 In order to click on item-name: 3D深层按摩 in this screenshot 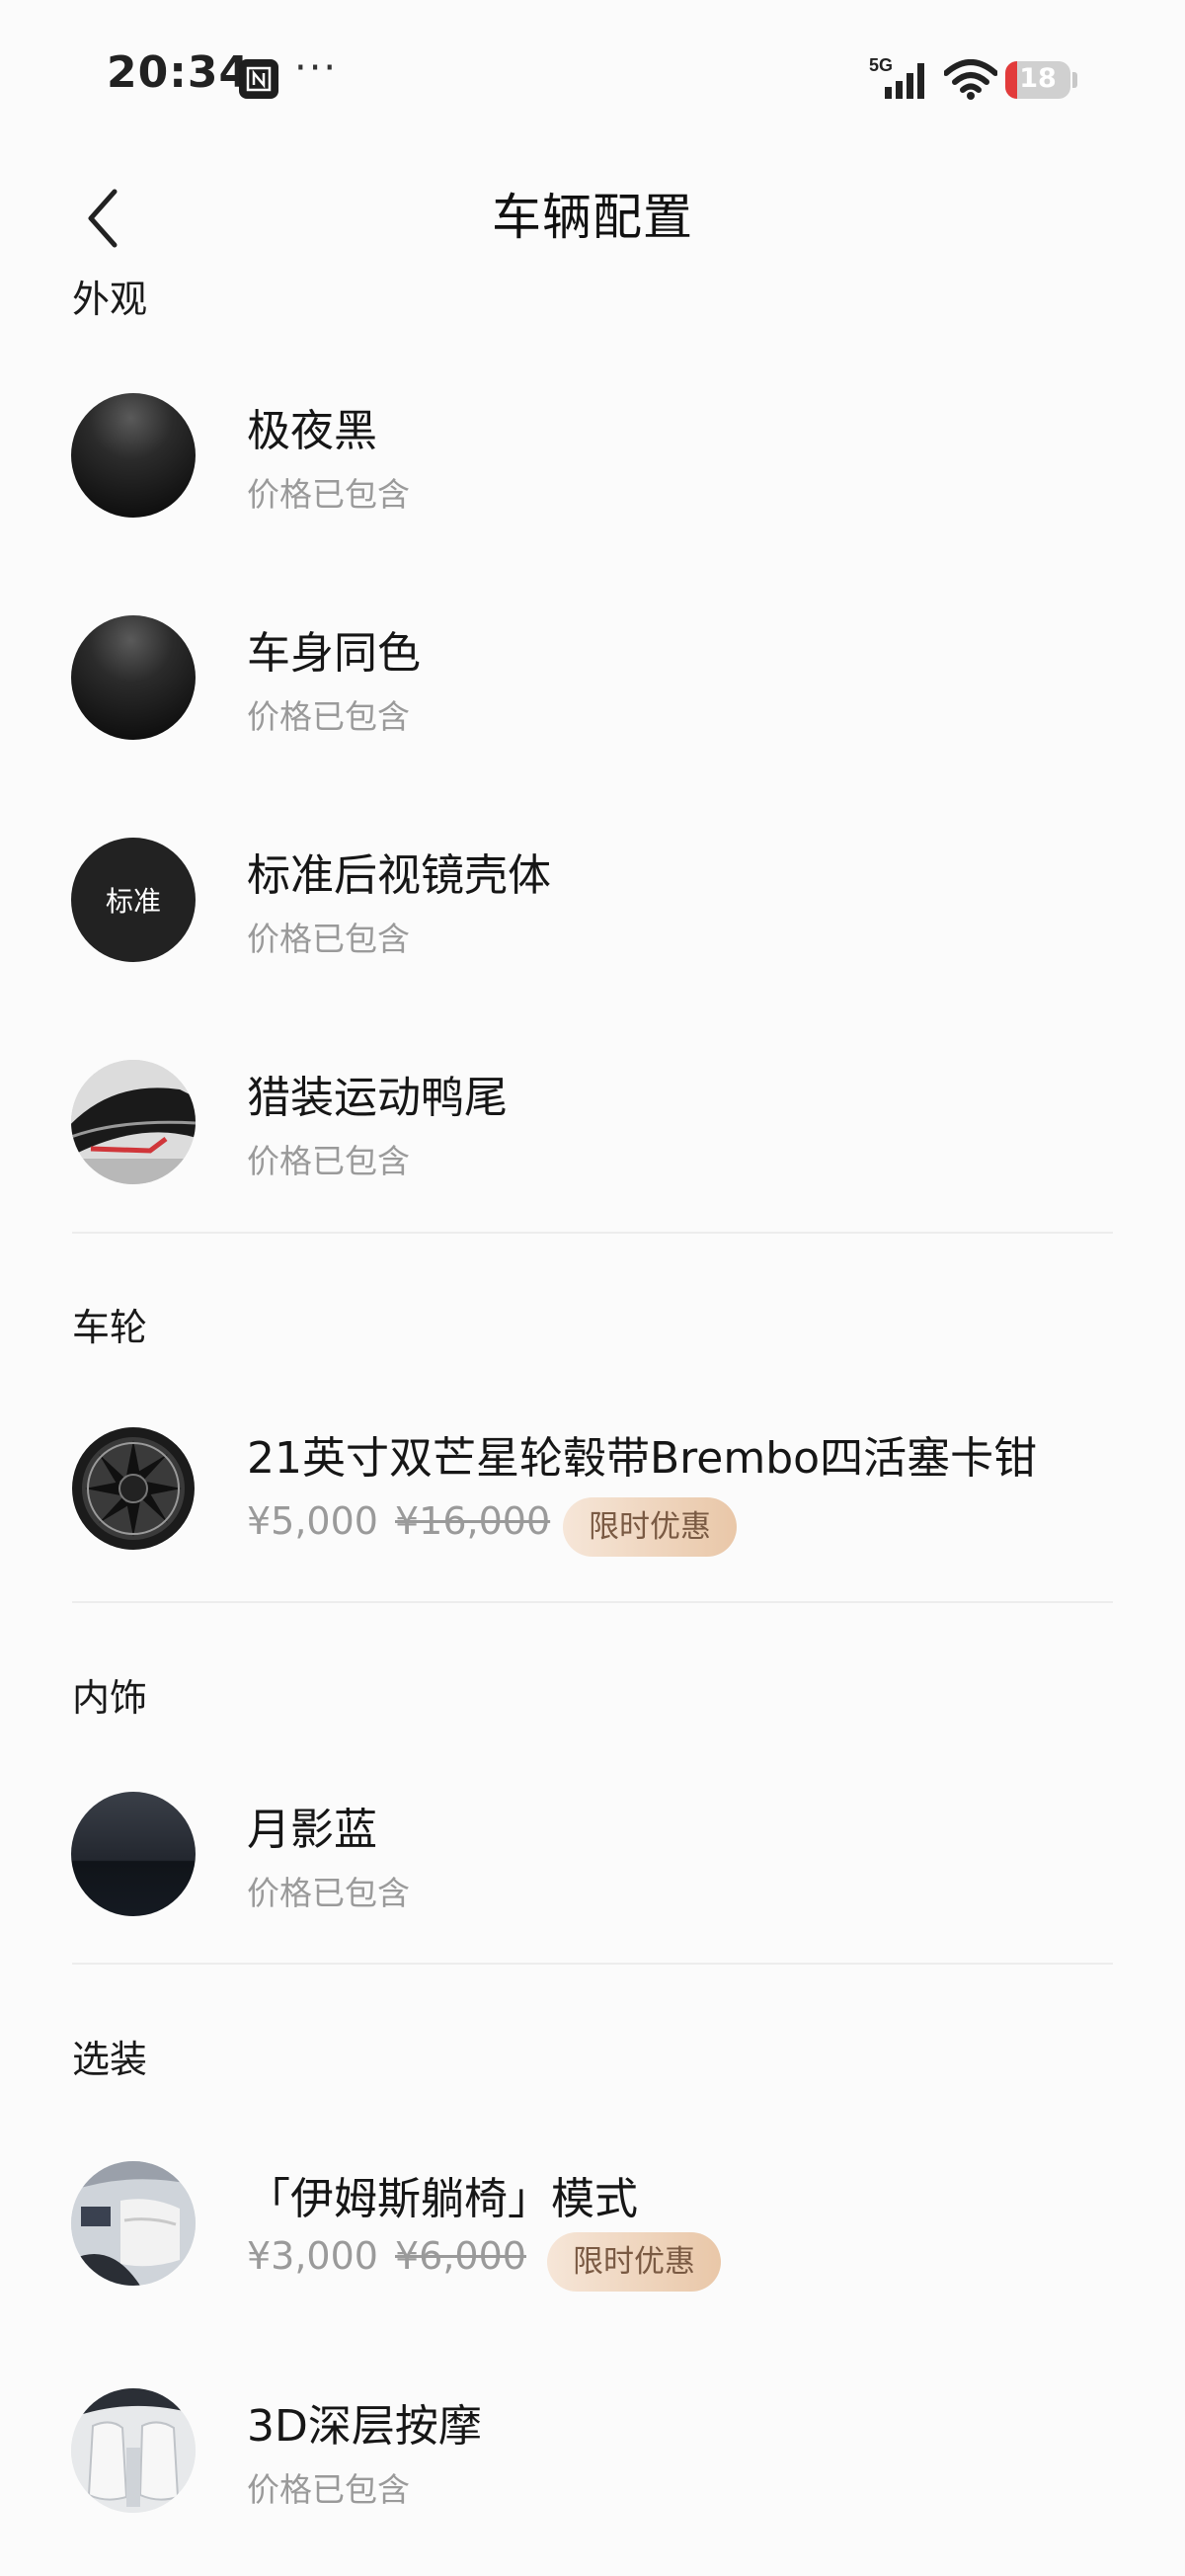, I will do `click(365, 2426)`.